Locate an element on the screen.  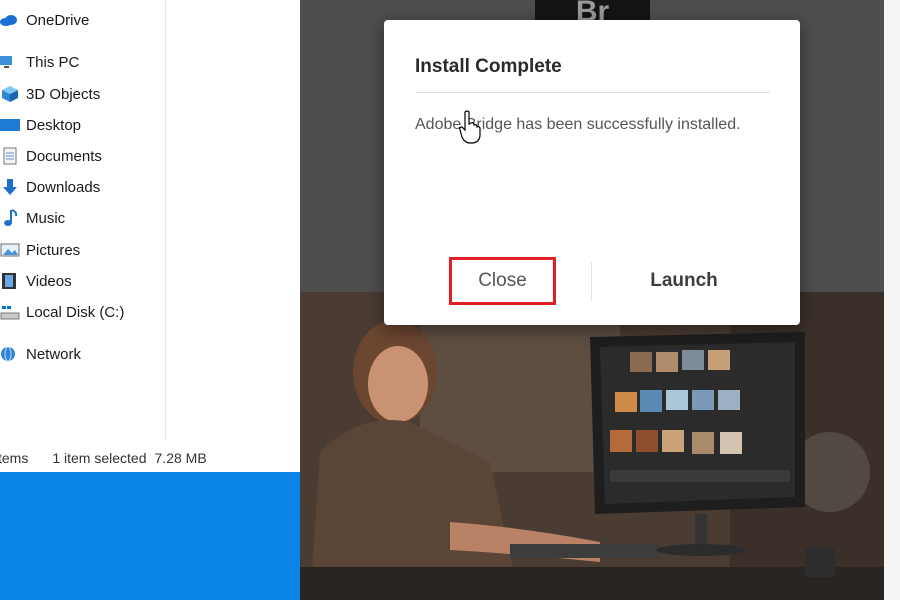
document-icon is located at coordinates (11, 156).